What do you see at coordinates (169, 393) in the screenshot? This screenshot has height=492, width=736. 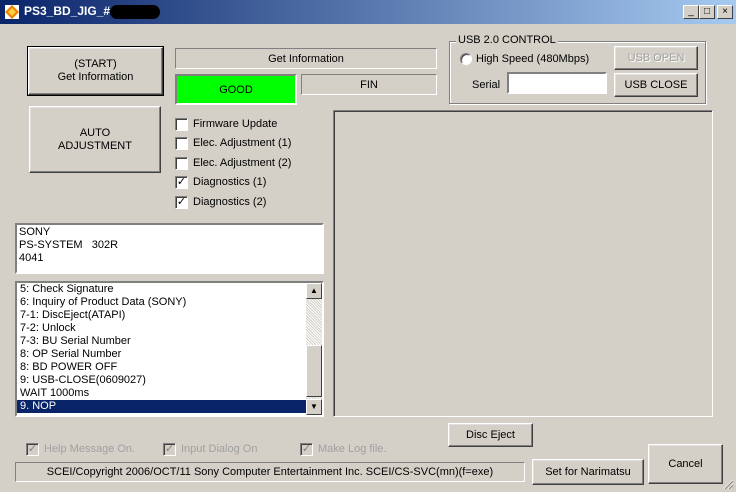 I see `list-item: WAIT 1000ms` at bounding box center [169, 393].